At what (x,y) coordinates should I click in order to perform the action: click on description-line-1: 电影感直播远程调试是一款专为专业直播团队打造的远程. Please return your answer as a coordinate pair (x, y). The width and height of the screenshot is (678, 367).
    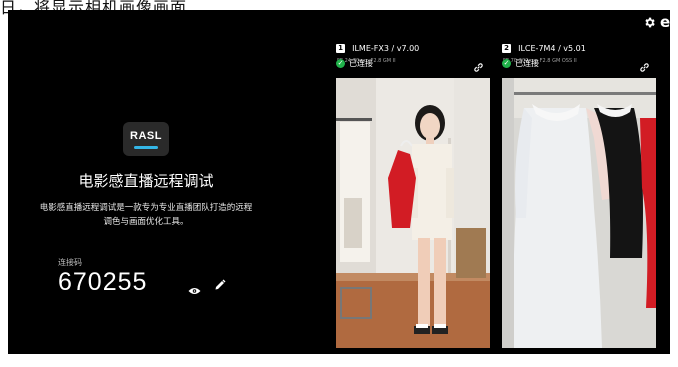
    Looking at the image, I should click on (146, 208).